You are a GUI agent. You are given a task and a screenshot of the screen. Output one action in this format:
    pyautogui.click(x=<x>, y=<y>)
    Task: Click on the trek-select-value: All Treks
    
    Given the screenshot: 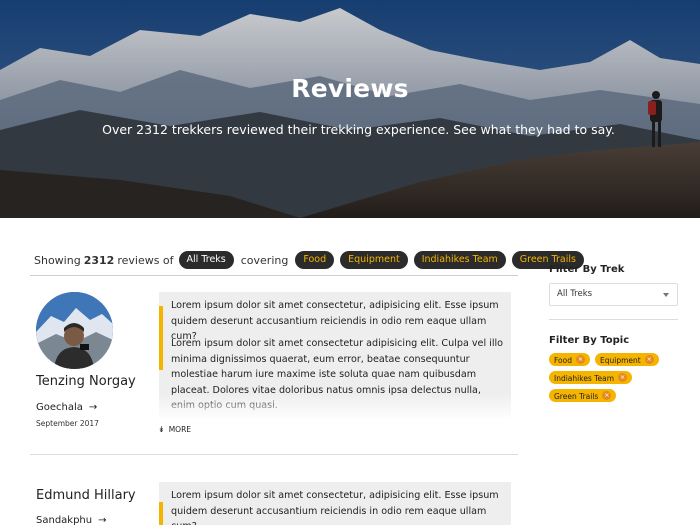 What is the action you would take?
    pyautogui.click(x=575, y=294)
    